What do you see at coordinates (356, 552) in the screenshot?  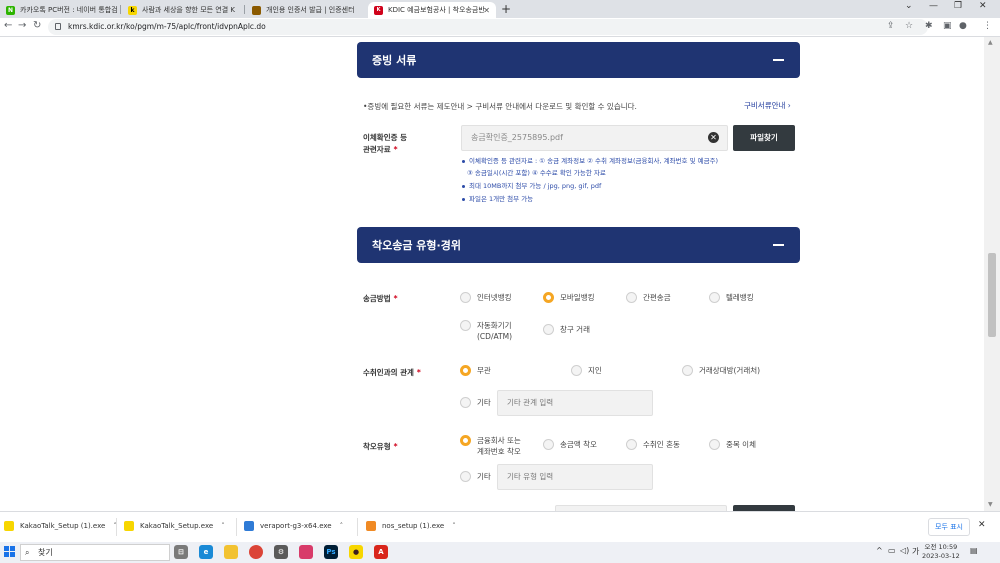 I see `kakaotalk-icon: ●` at bounding box center [356, 552].